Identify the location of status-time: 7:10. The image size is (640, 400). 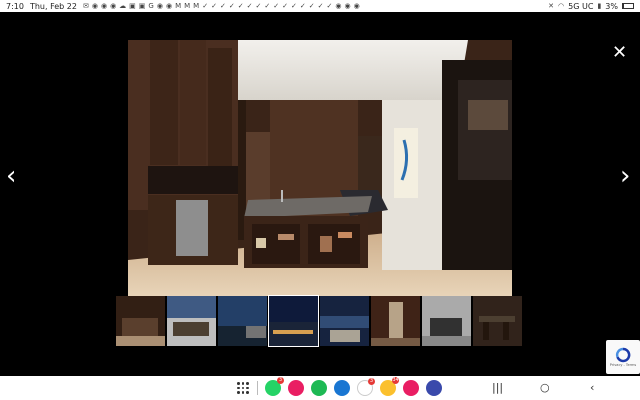
(15, 6).